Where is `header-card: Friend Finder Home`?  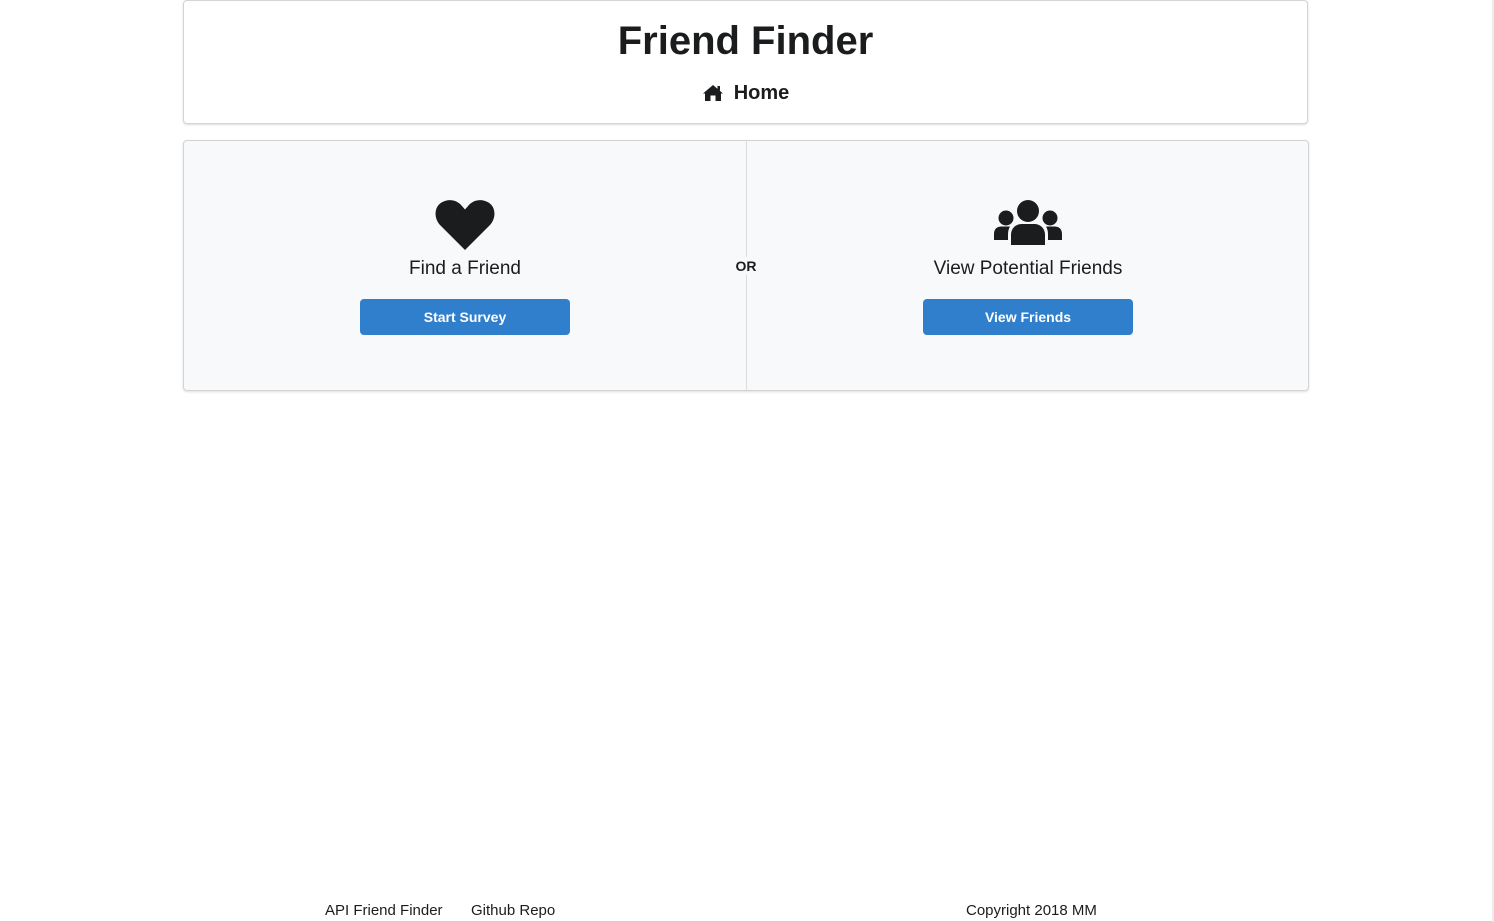
header-card: Friend Finder Home is located at coordinates (745, 62).